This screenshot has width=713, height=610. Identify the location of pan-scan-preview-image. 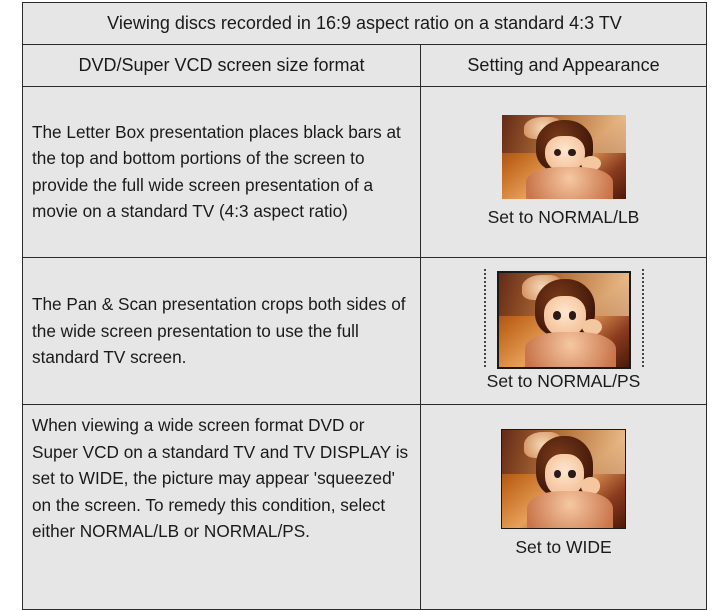
(563, 320).